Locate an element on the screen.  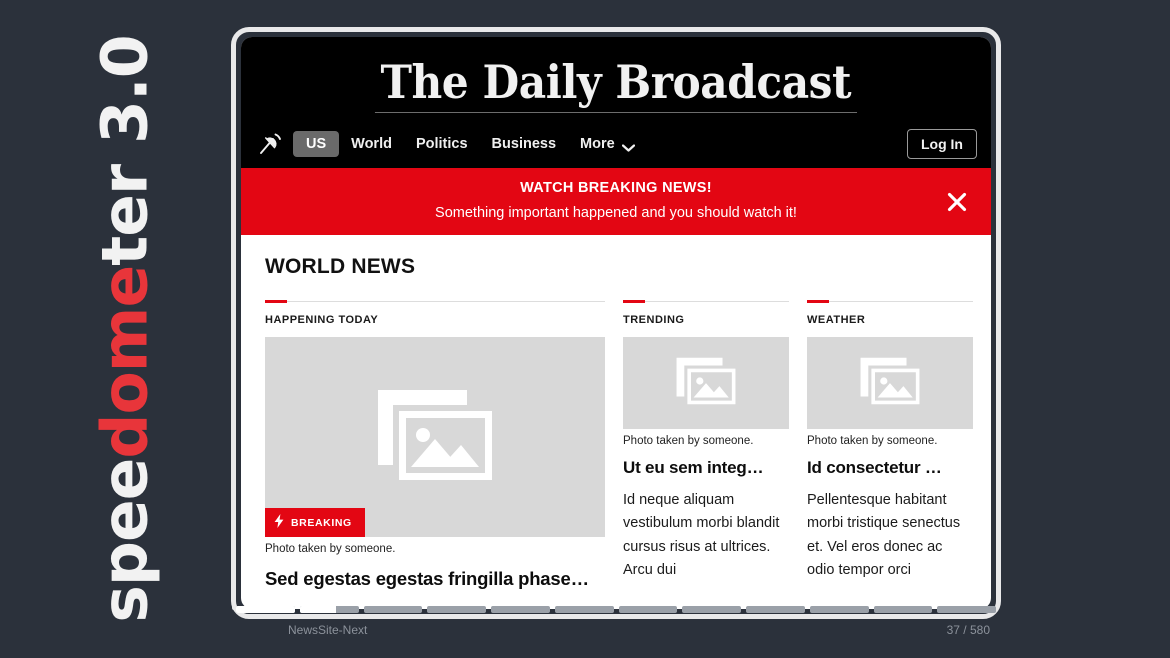
nav-item-business: Business is located at coordinates (524, 144).